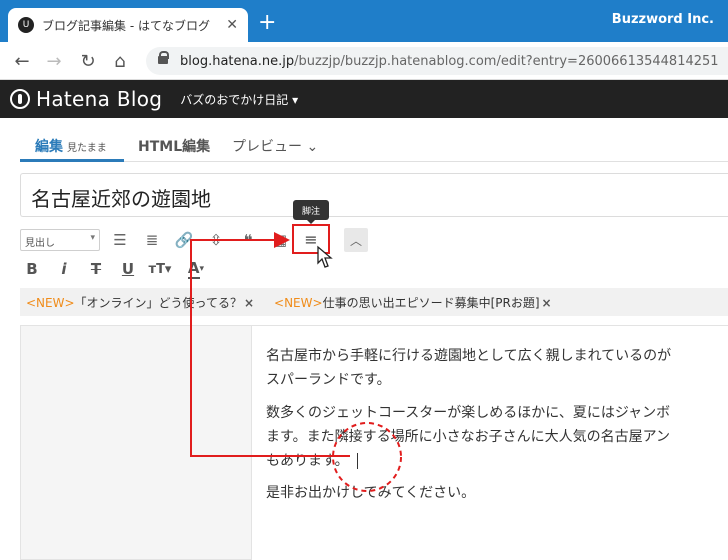 The height and width of the screenshot is (560, 728). Describe the element at coordinates (248, 240) in the screenshot. I see `blockquote-icon: ❝` at that location.